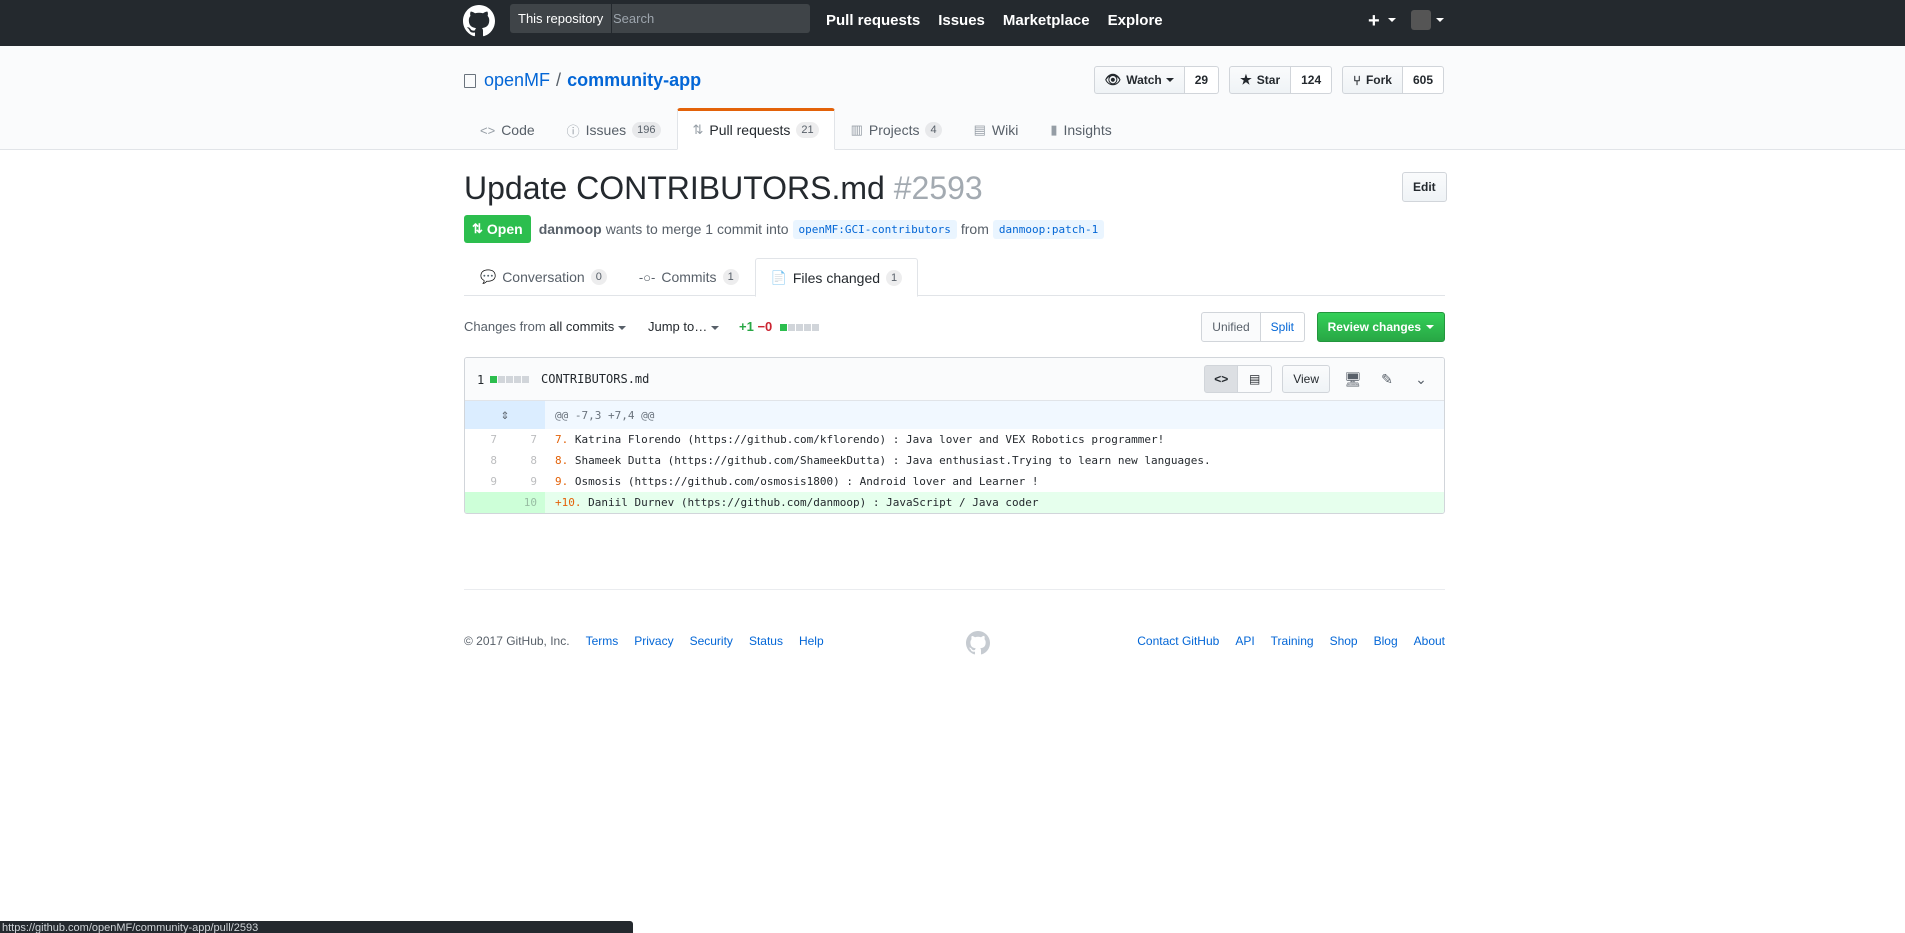 The image size is (1905, 933). What do you see at coordinates (874, 229) in the screenshot?
I see `base-branch: openMF:GCI-contributors` at bounding box center [874, 229].